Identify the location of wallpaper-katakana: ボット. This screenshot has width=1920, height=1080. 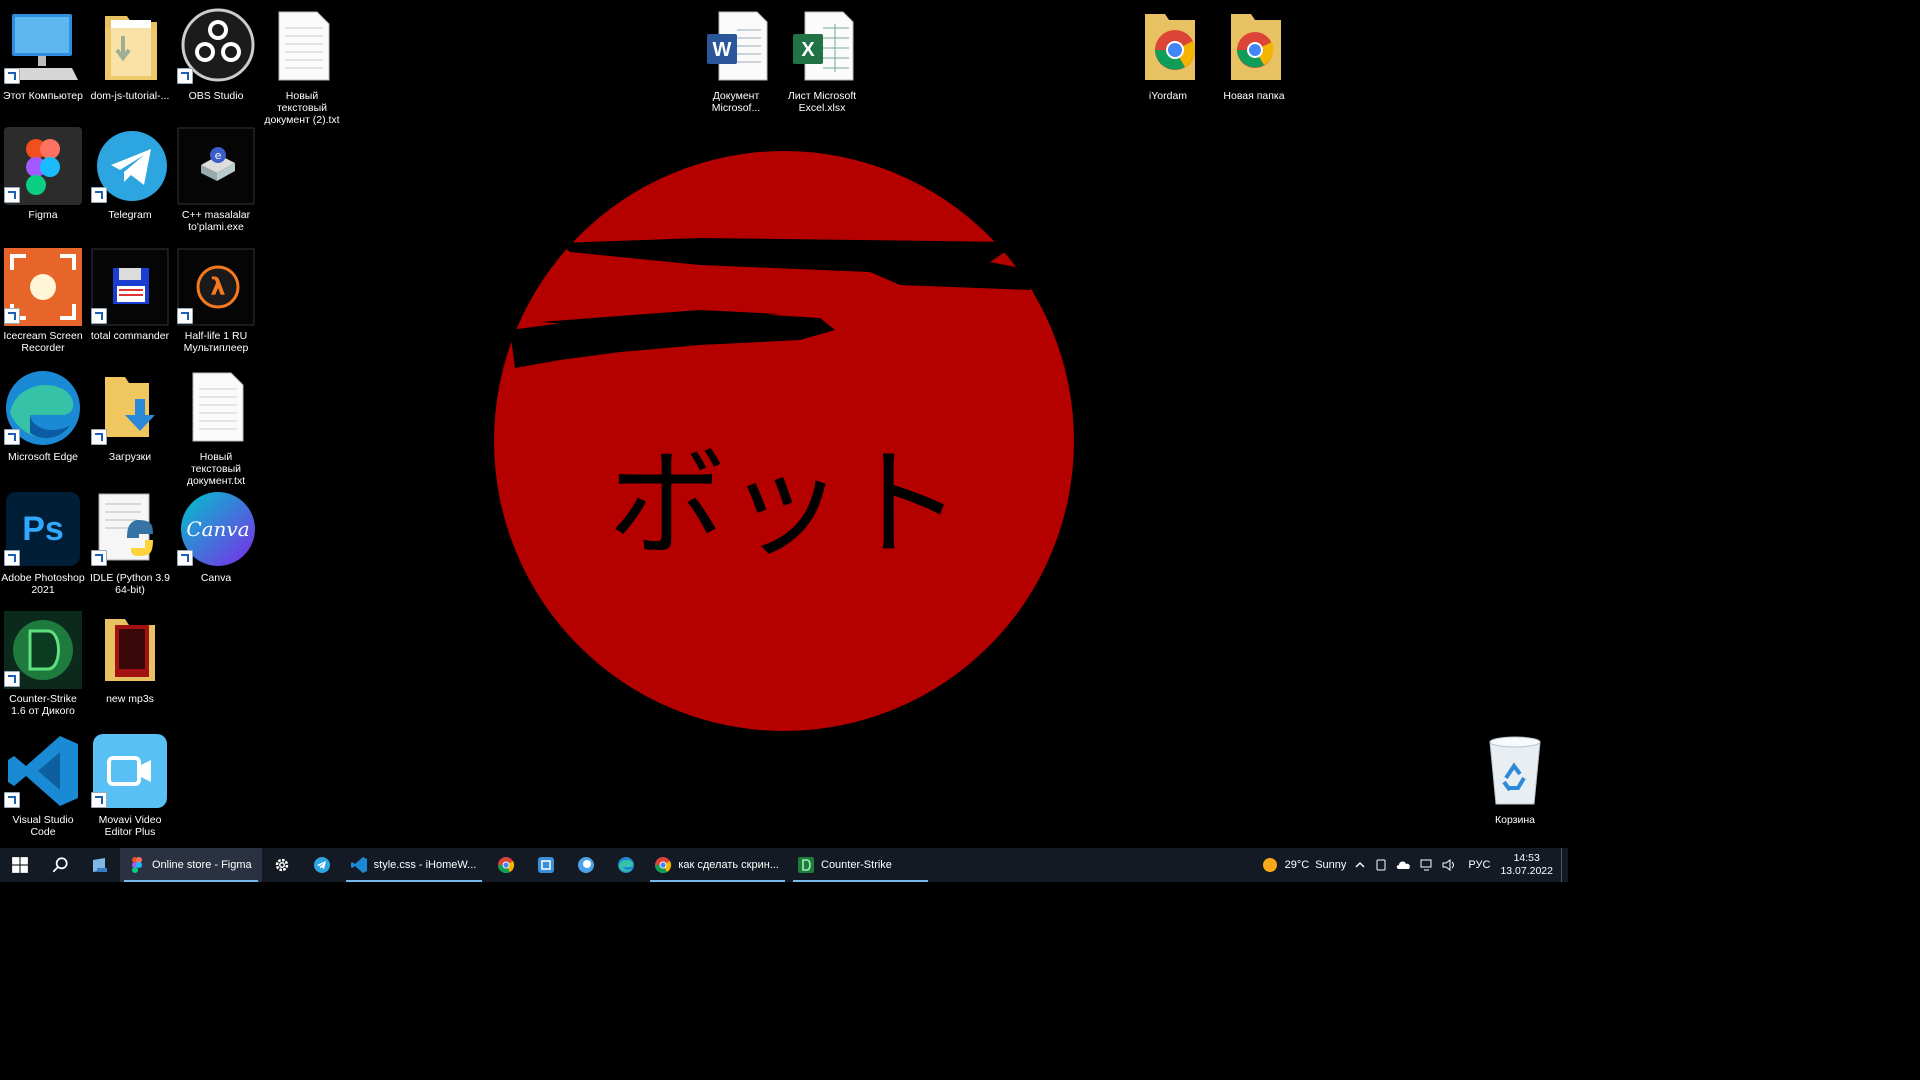
(785, 504).